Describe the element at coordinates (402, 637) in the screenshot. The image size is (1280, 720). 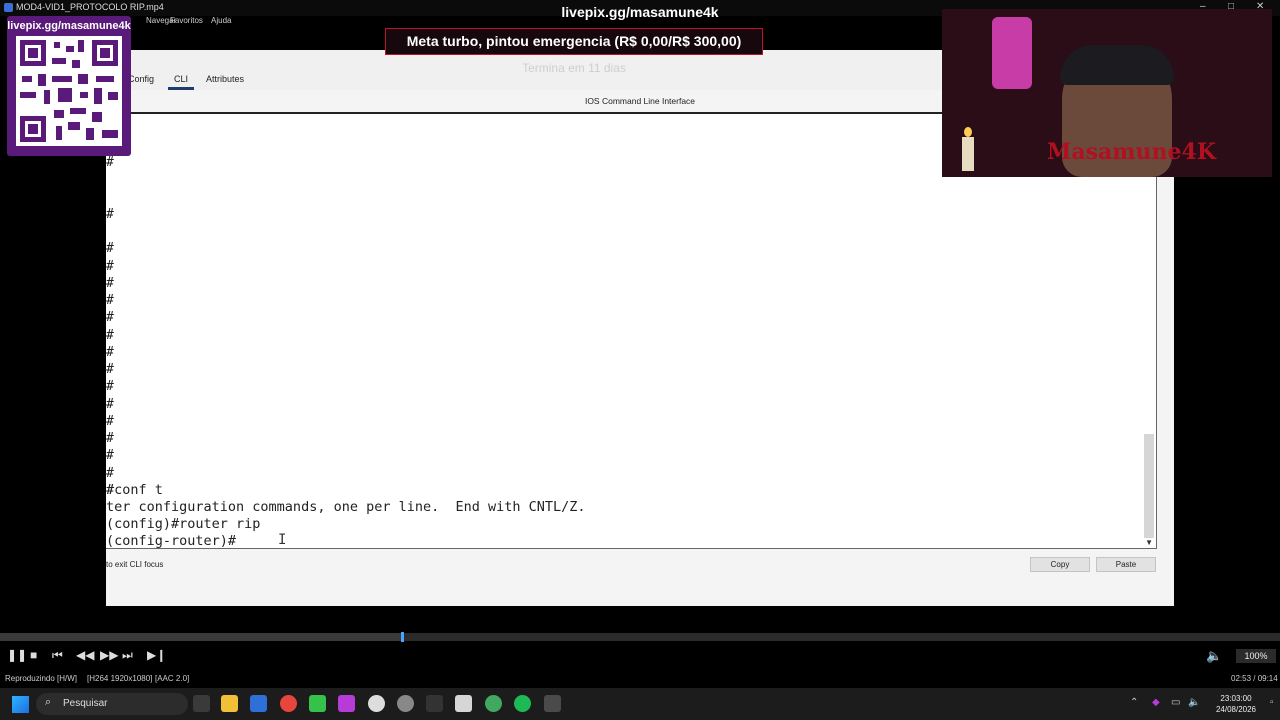
I see `seek-handle` at that location.